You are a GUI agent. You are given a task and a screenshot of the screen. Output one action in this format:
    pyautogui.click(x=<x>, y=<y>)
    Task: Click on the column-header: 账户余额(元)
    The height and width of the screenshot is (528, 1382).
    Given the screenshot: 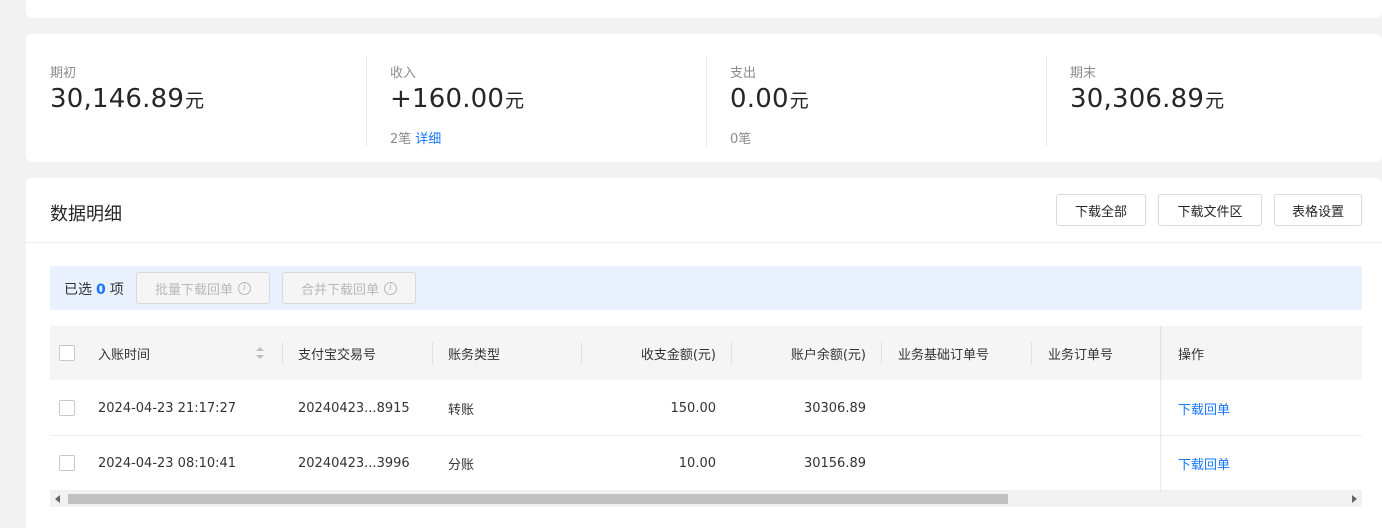 What is the action you would take?
    pyautogui.click(x=828, y=355)
    